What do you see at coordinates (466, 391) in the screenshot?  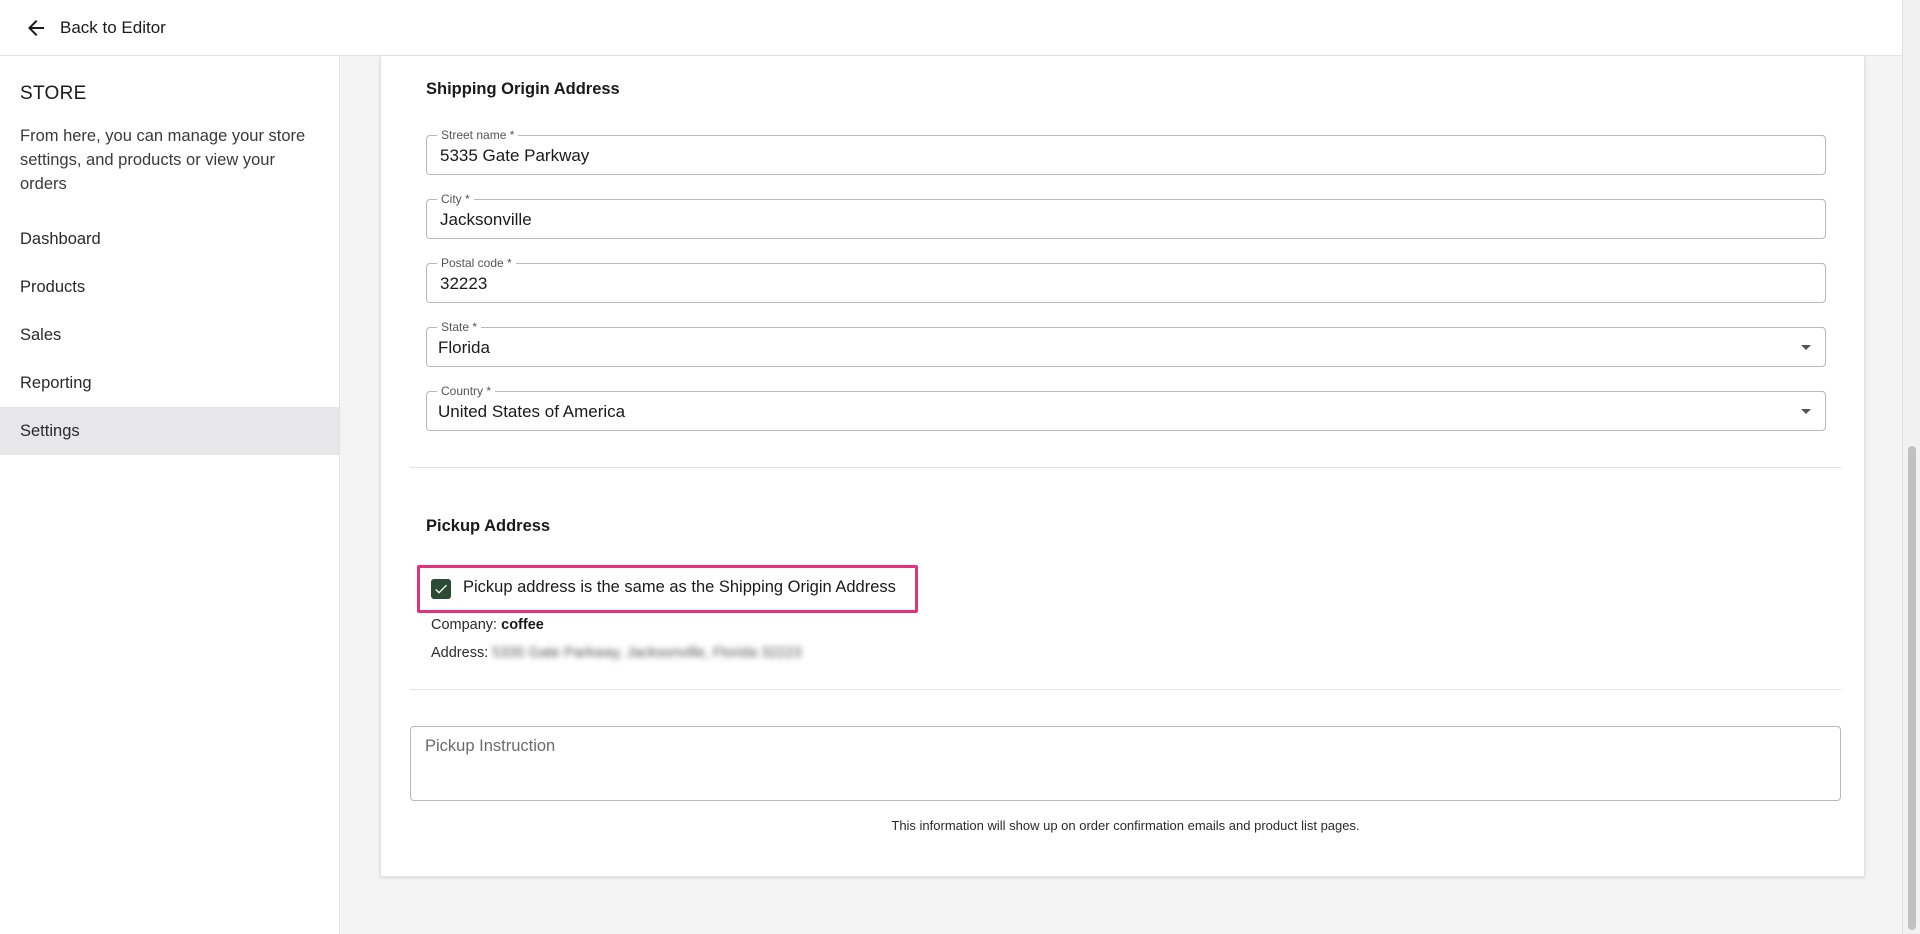 I see `country-label: Country *` at bounding box center [466, 391].